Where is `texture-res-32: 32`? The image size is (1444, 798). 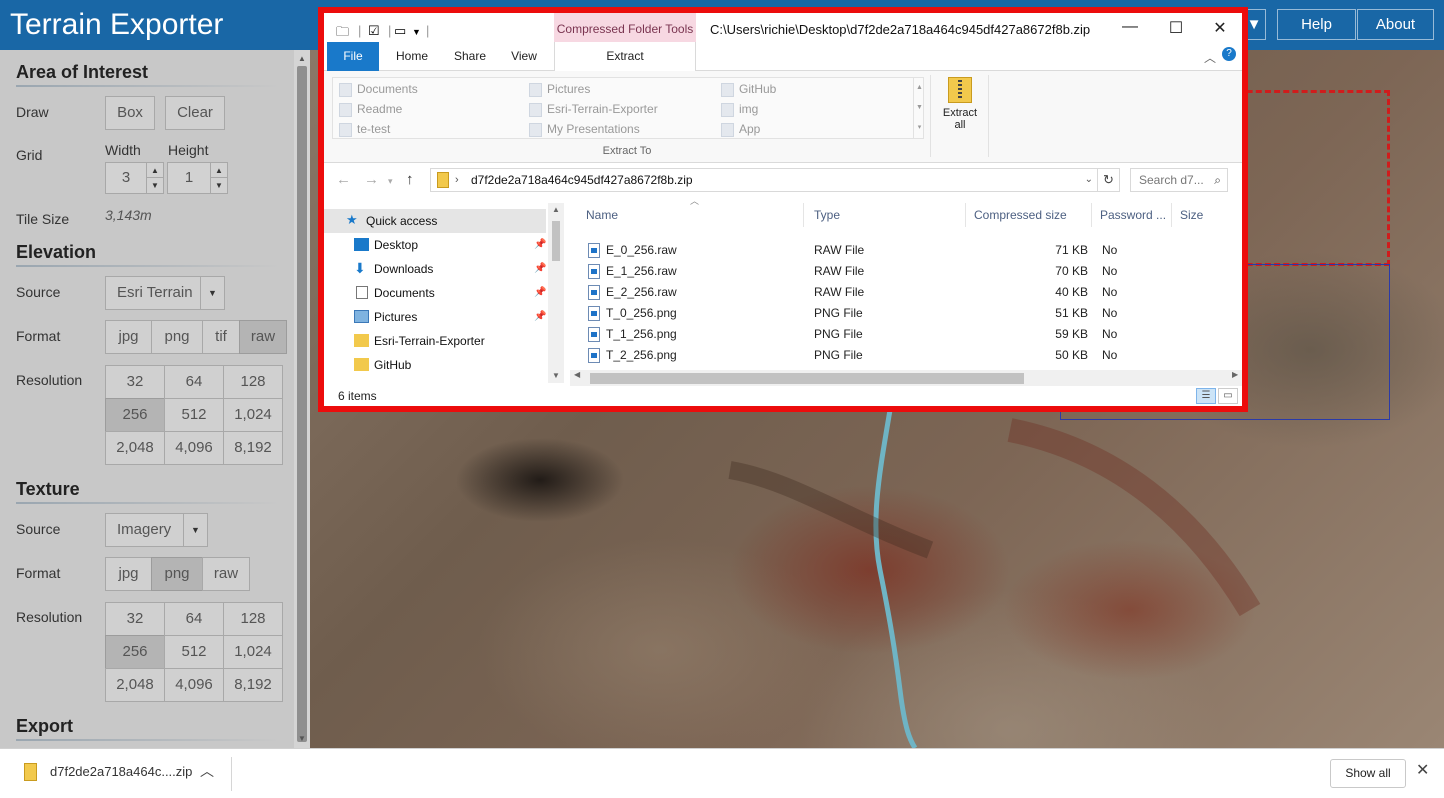
texture-res-32: 32 is located at coordinates (135, 619).